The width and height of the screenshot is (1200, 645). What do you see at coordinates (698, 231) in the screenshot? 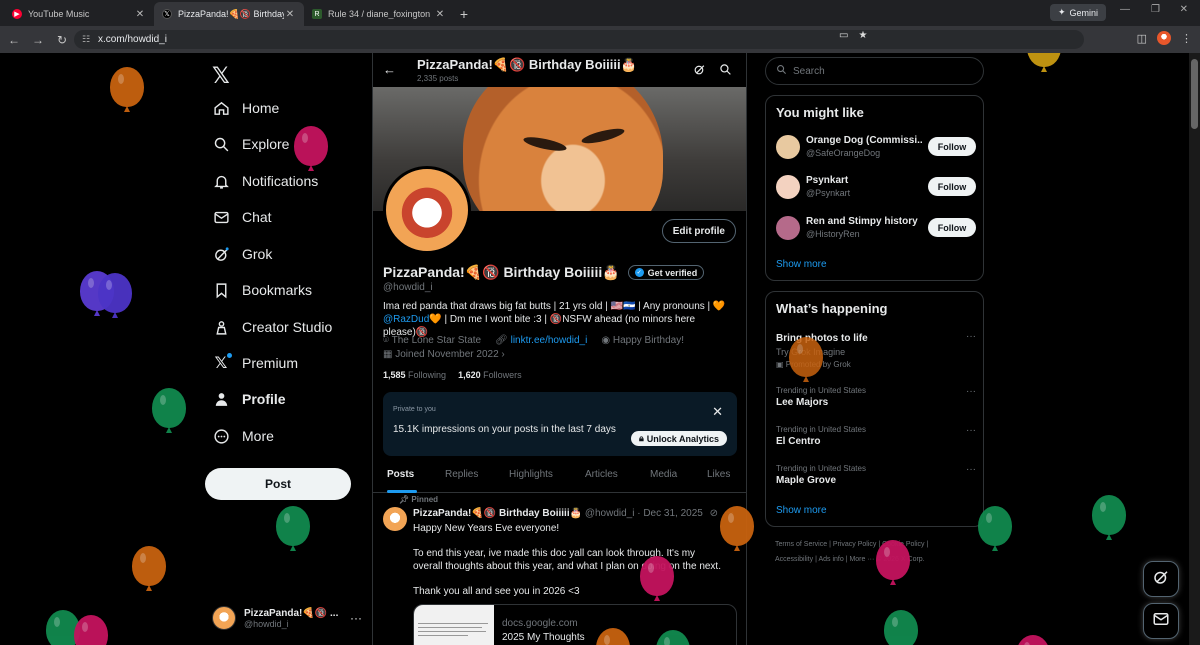
I see `edit-profile-button: Edit profile` at bounding box center [698, 231].